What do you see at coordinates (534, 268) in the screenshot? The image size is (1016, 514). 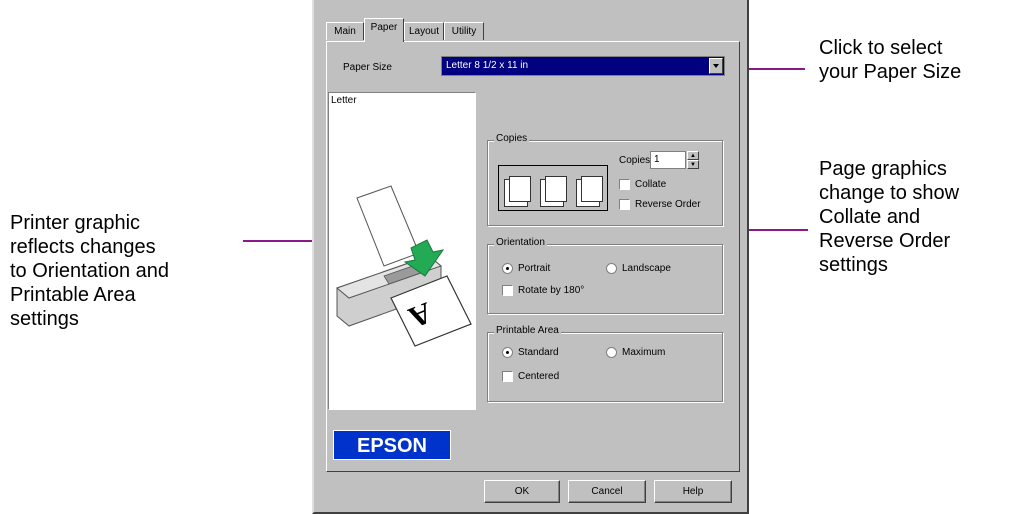 I see `portrait-label: Portrait` at bounding box center [534, 268].